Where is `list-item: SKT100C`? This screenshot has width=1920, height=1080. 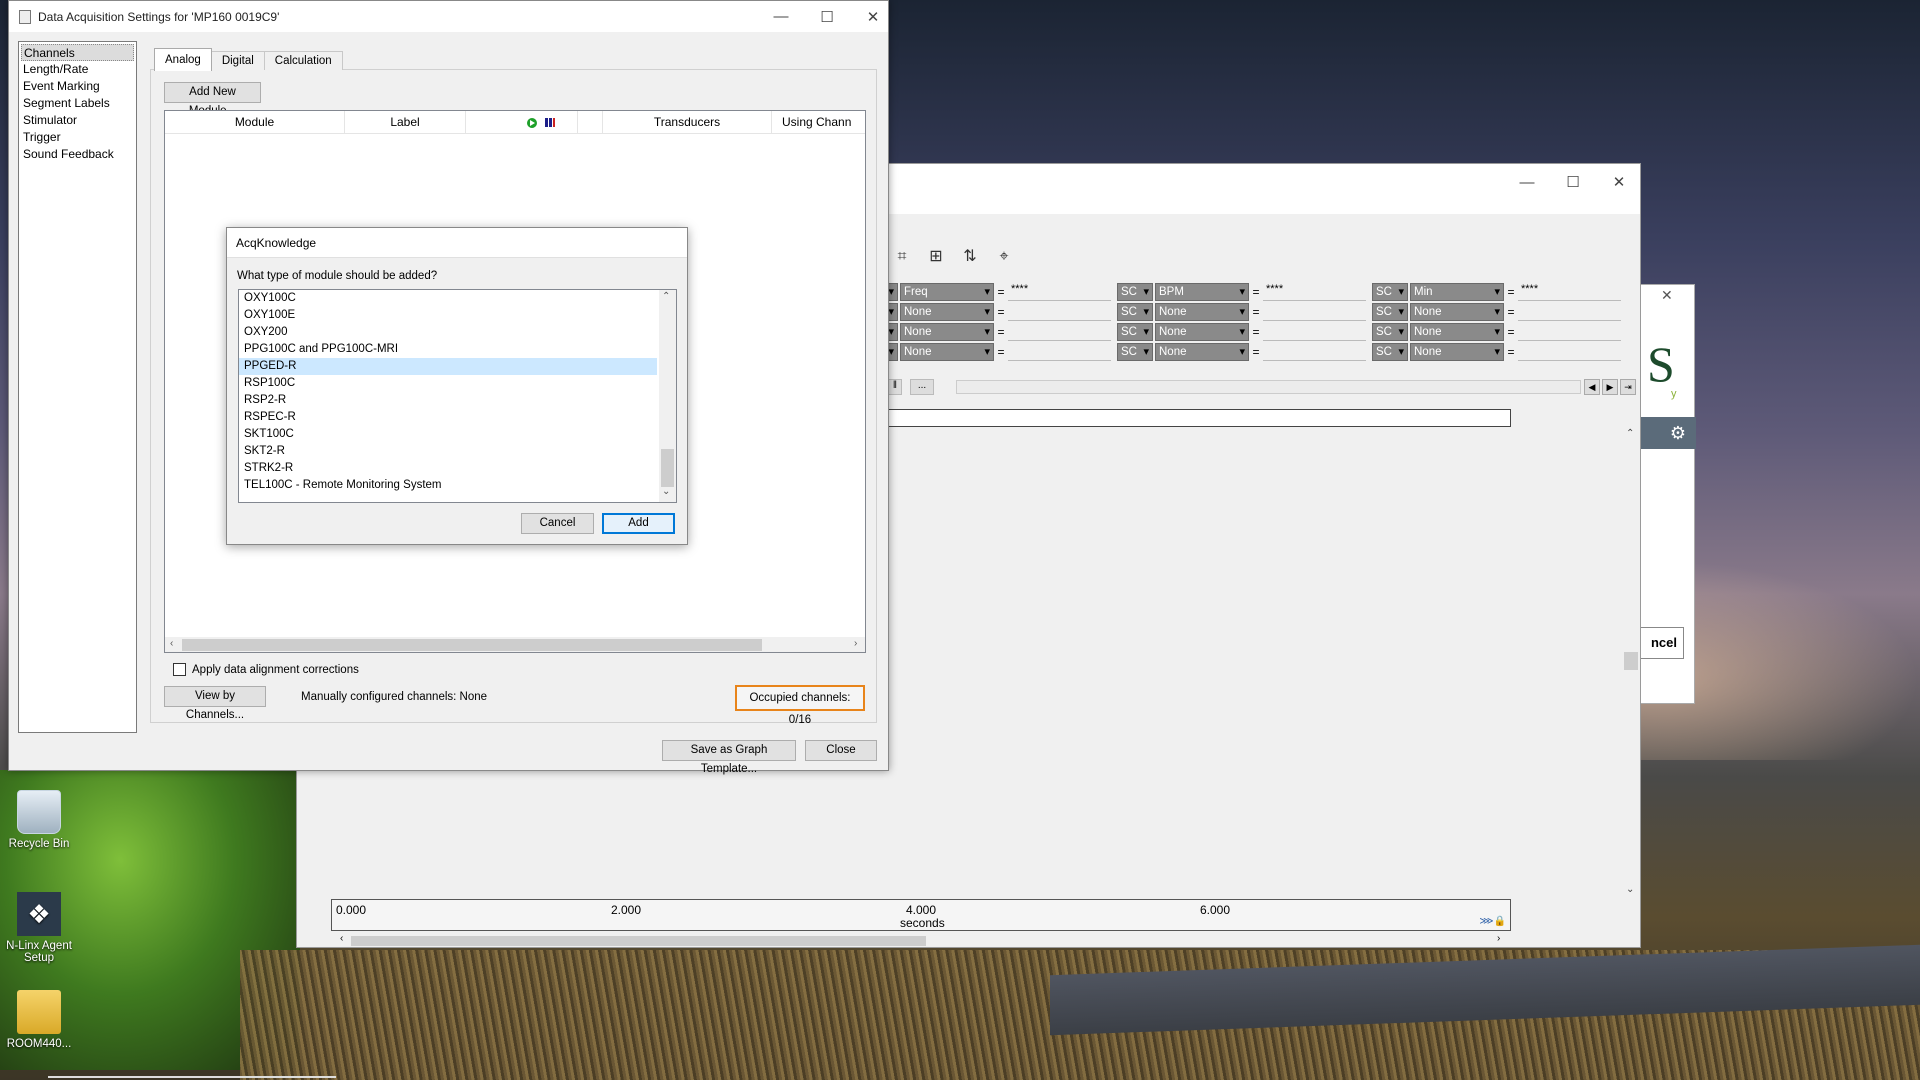 list-item: SKT100C is located at coordinates (448, 434).